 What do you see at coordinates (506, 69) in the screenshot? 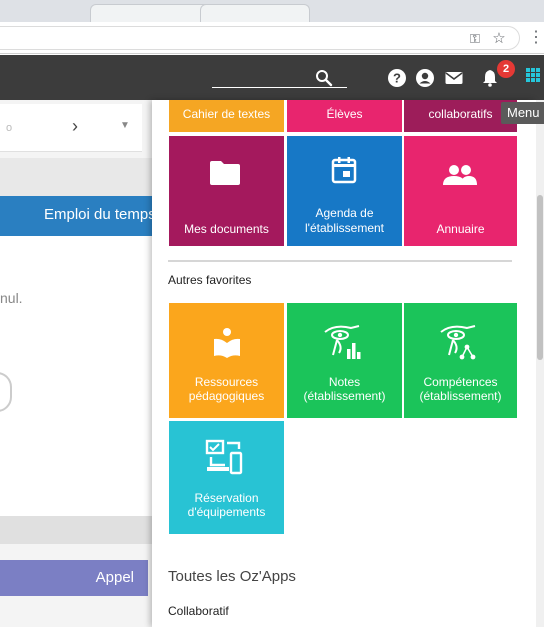
I see `notification-count-badge: 2` at bounding box center [506, 69].